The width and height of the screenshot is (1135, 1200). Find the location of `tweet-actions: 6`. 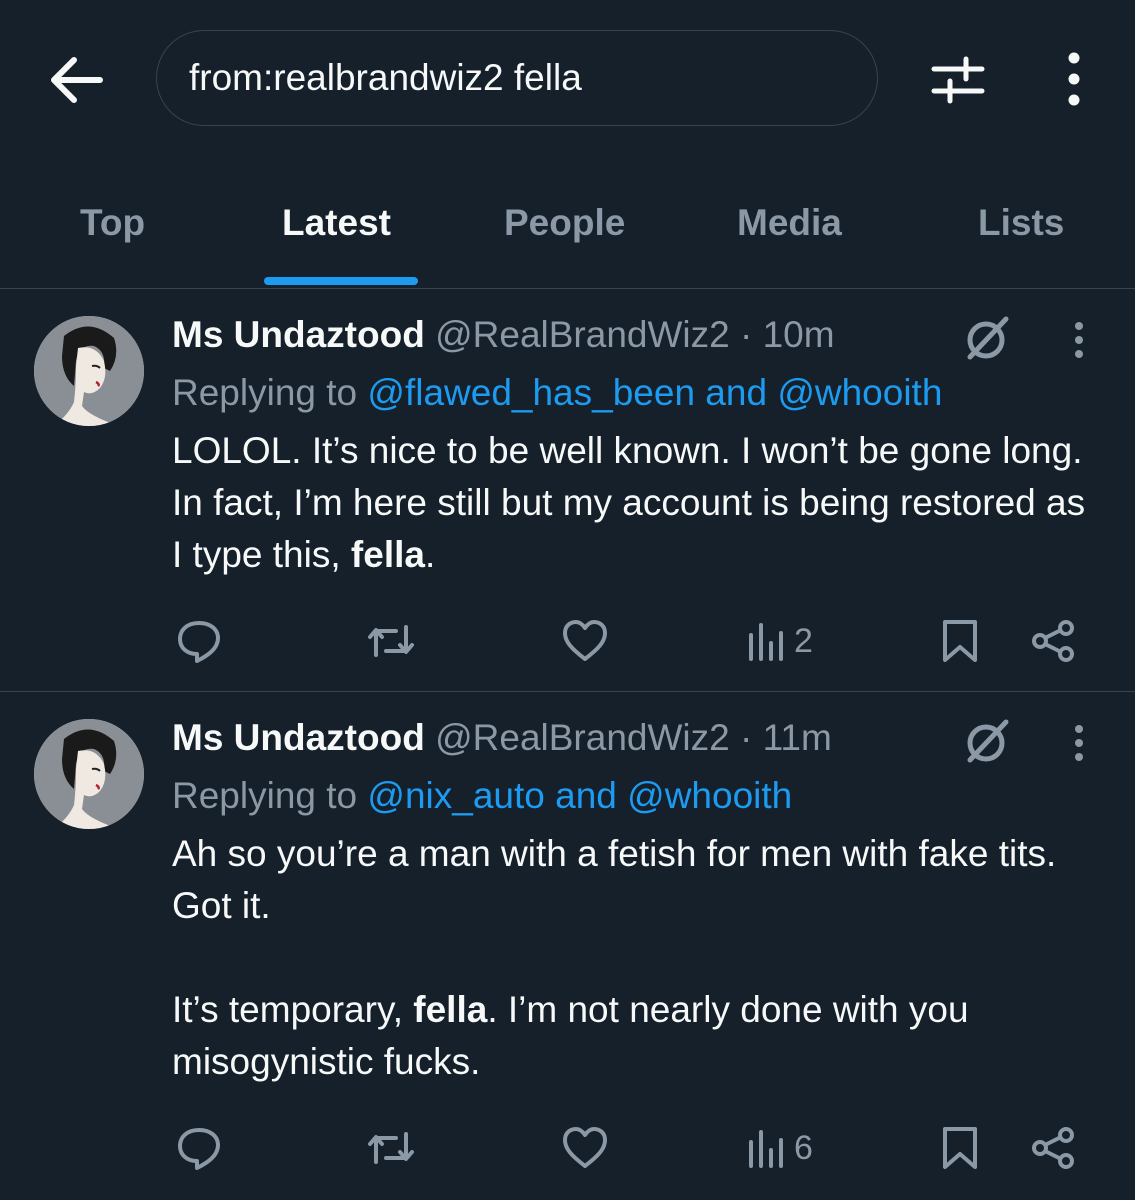

tweet-actions: 6 is located at coordinates (567, 1148).